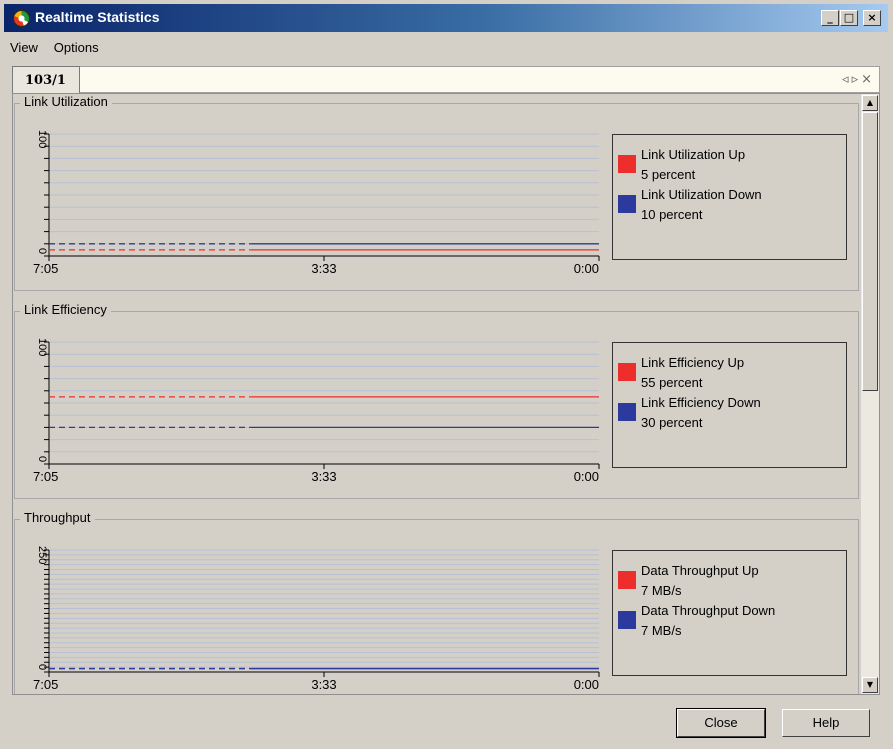  I want to click on legend-series-value: 5 percent, so click(668, 174).